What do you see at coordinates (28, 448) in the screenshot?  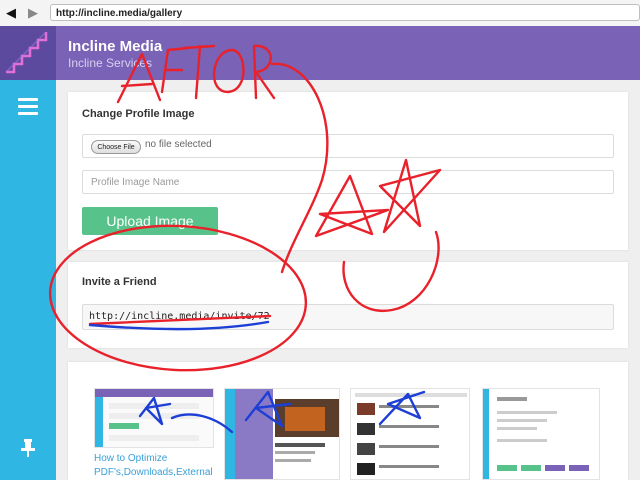 I see `pin-icon` at bounding box center [28, 448].